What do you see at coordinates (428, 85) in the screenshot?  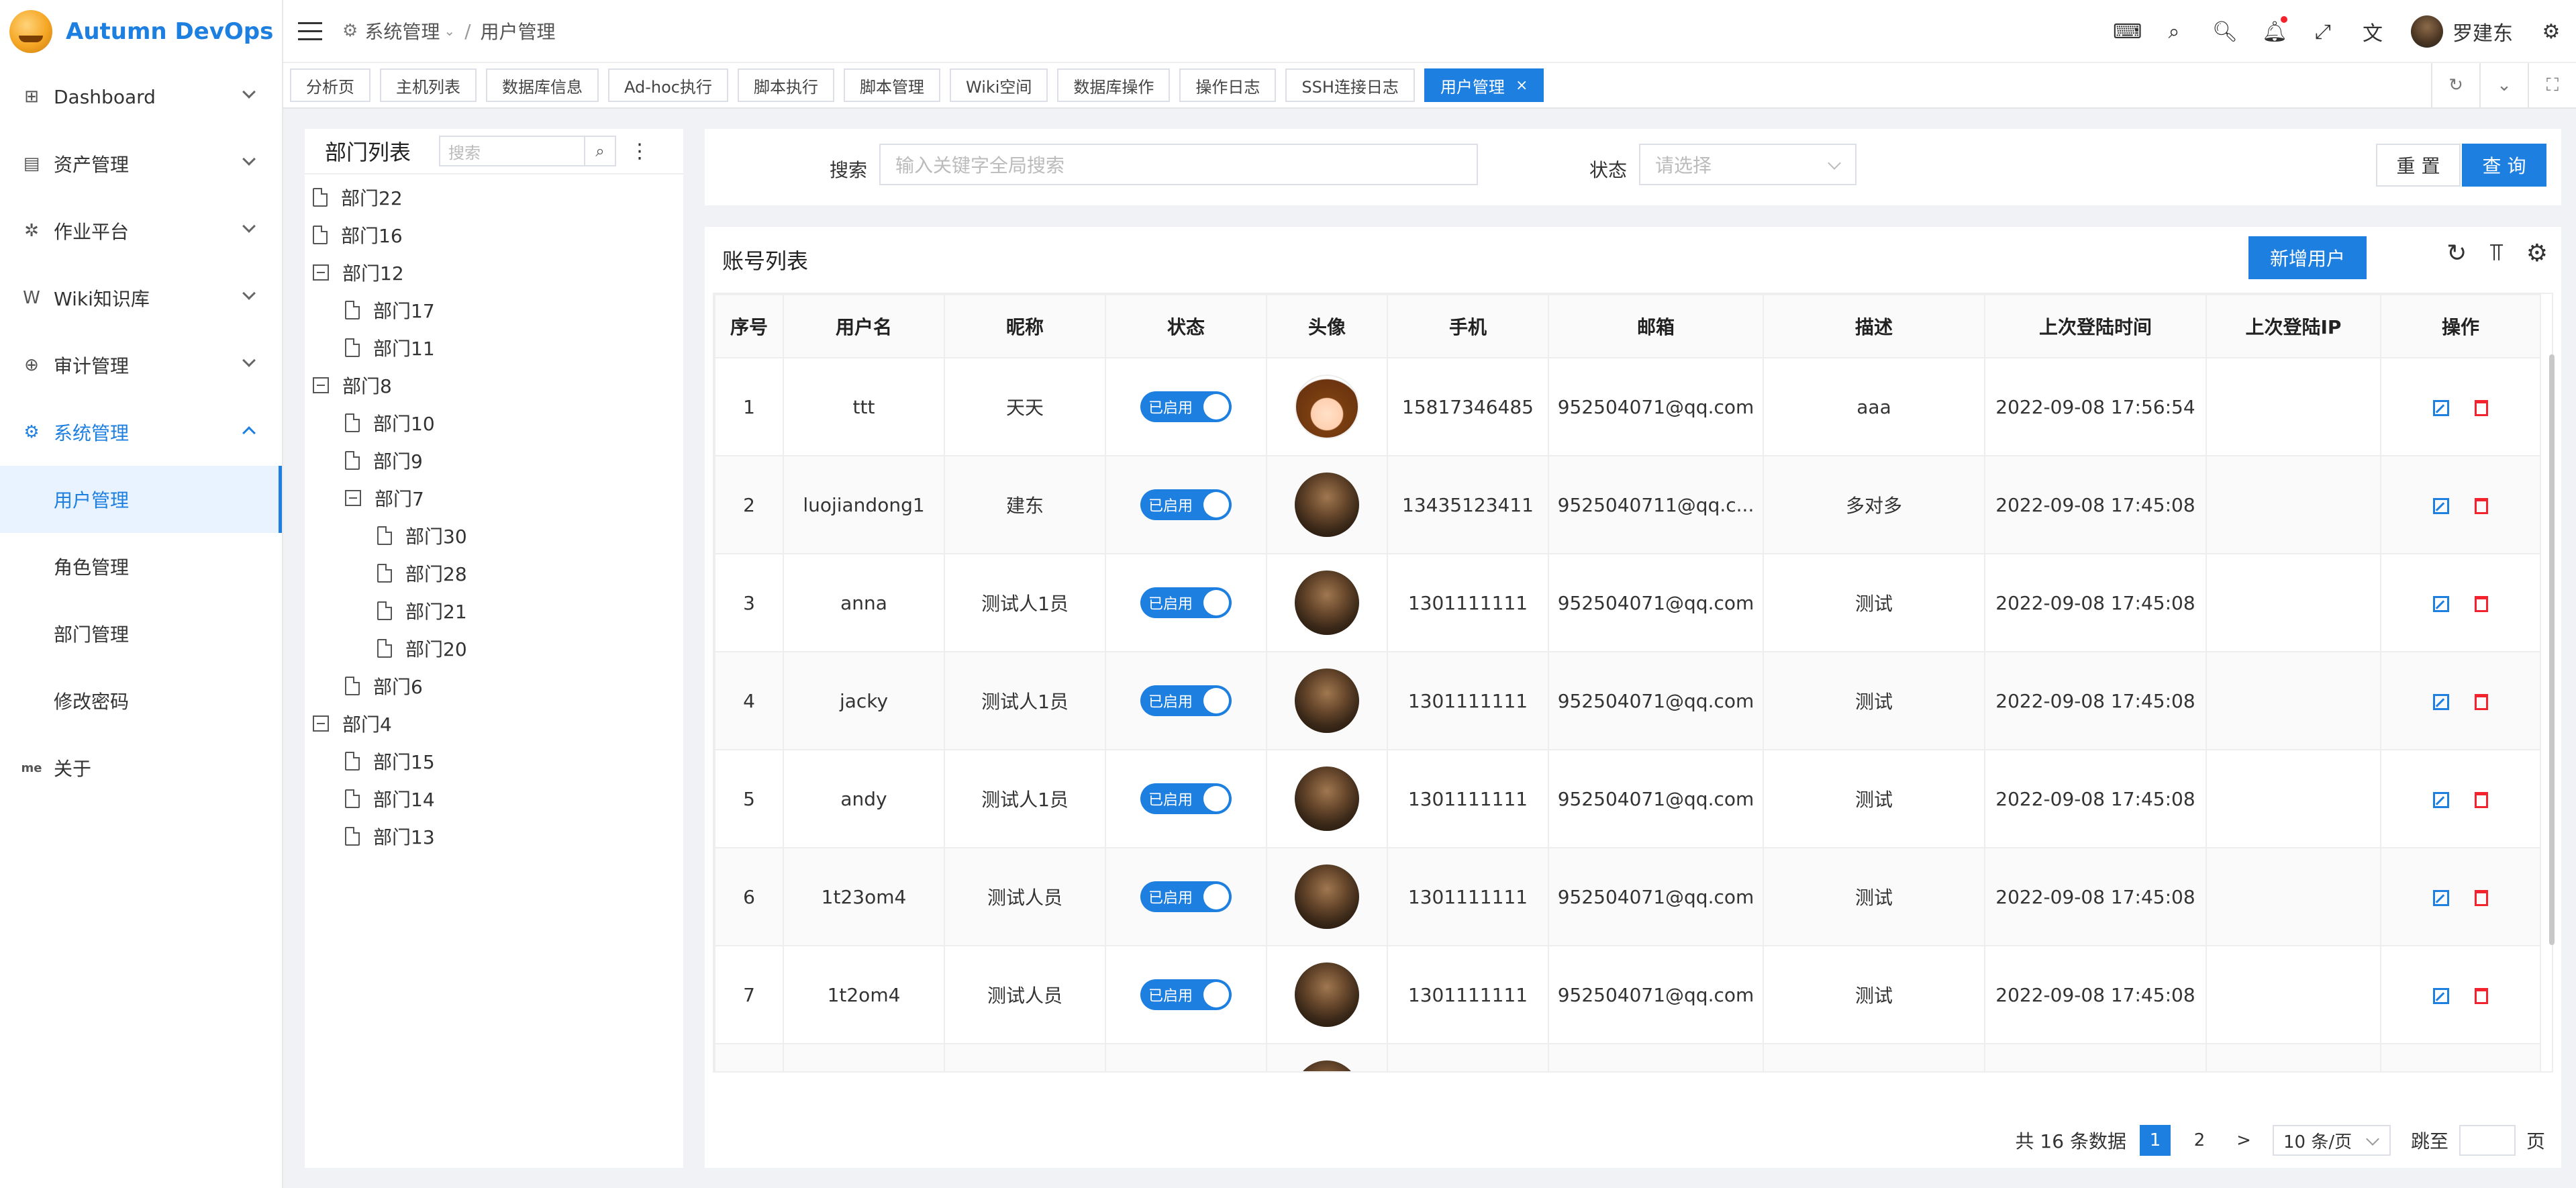 I see `tab-item: 主机列表` at bounding box center [428, 85].